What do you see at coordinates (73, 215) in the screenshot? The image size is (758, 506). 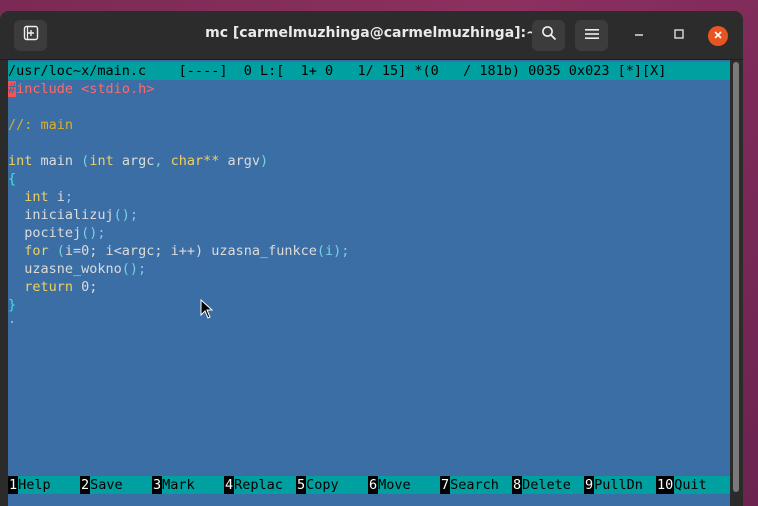 I see `code-line-call-inicializuj: inicializuj();` at bounding box center [73, 215].